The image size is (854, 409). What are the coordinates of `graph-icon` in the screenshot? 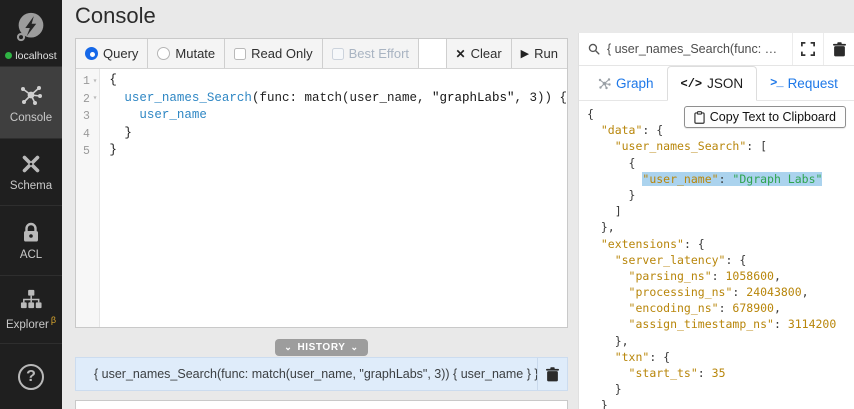 It's located at (604, 83).